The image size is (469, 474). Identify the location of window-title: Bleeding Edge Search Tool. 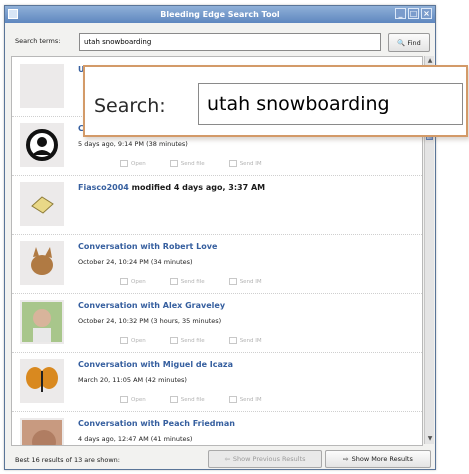
(220, 14).